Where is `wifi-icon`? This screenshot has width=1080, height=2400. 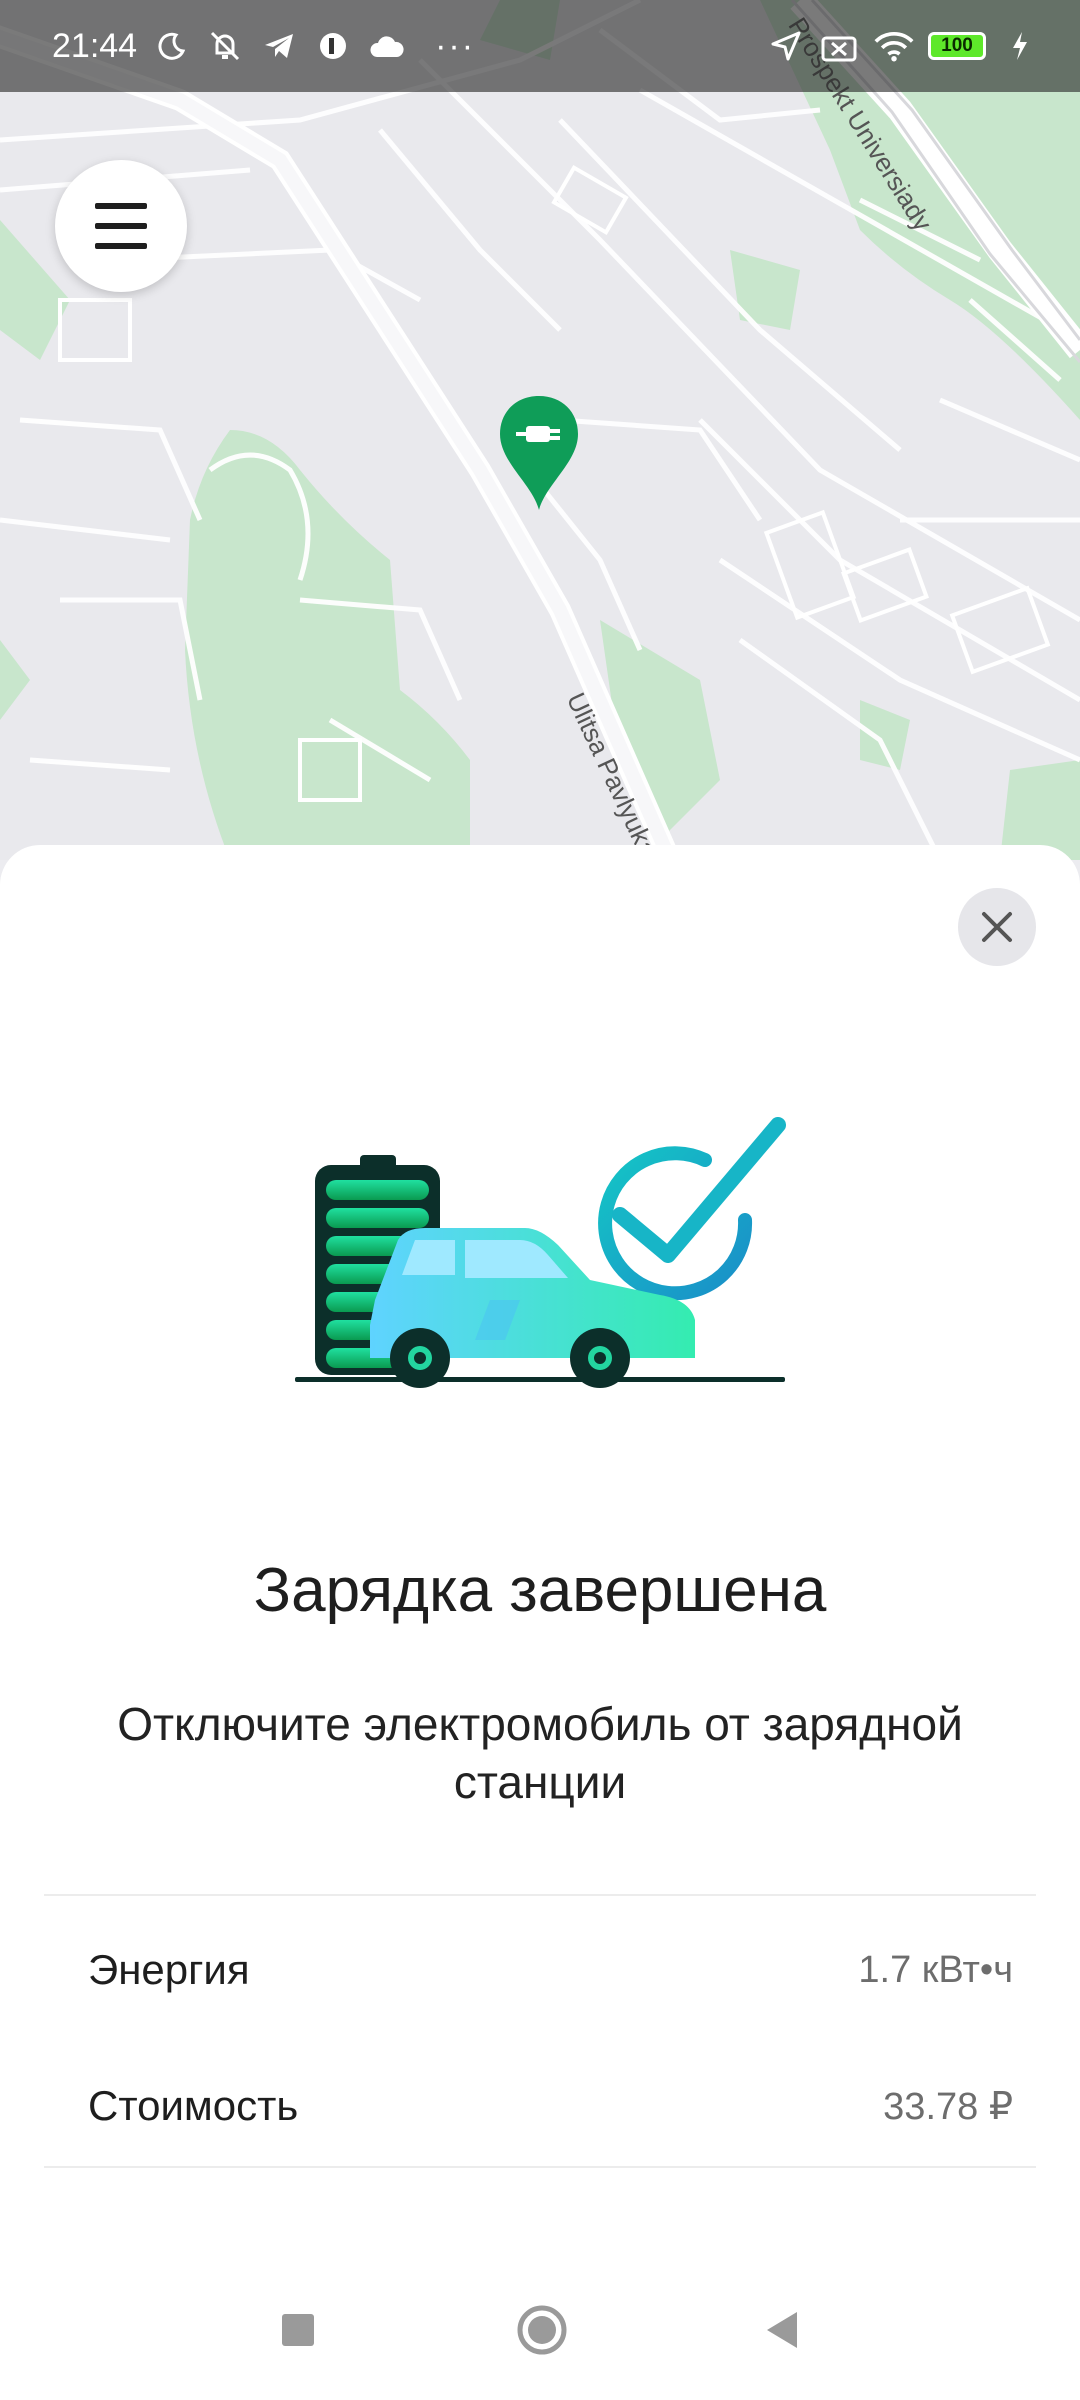
wifi-icon is located at coordinates (894, 46).